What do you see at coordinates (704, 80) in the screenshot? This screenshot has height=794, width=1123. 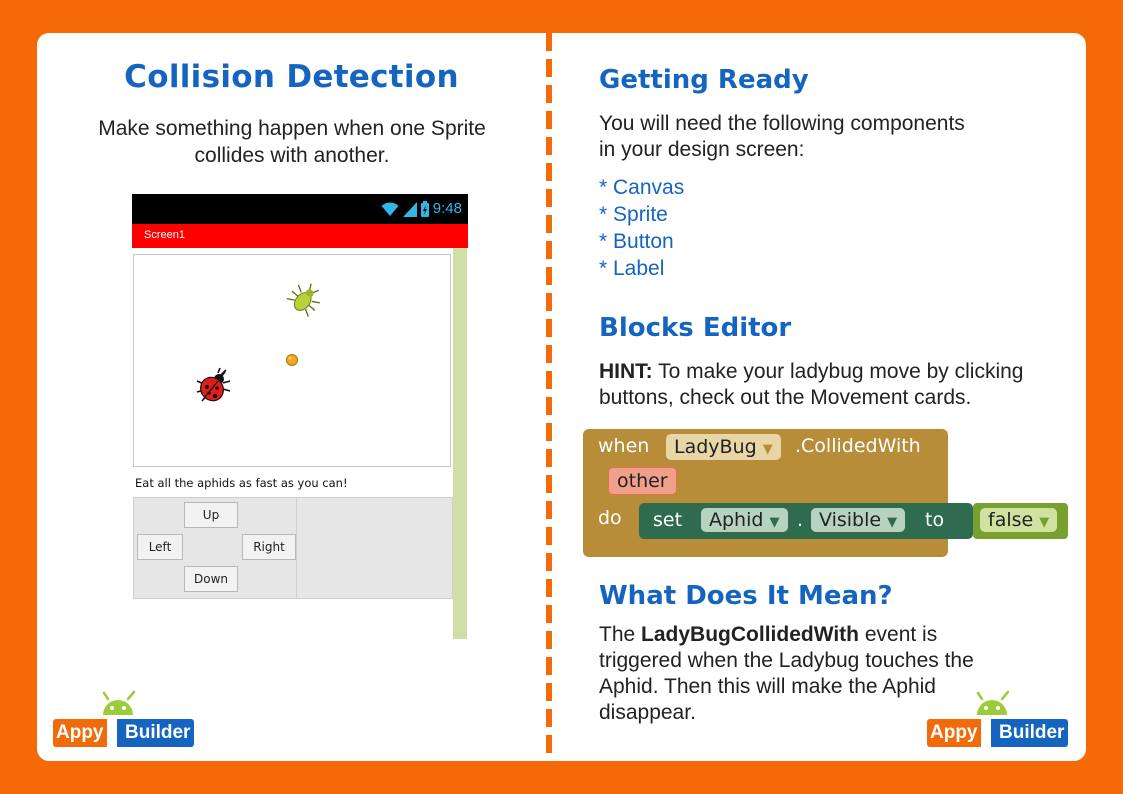 I see `getting-ready-heading: Getting Ready` at bounding box center [704, 80].